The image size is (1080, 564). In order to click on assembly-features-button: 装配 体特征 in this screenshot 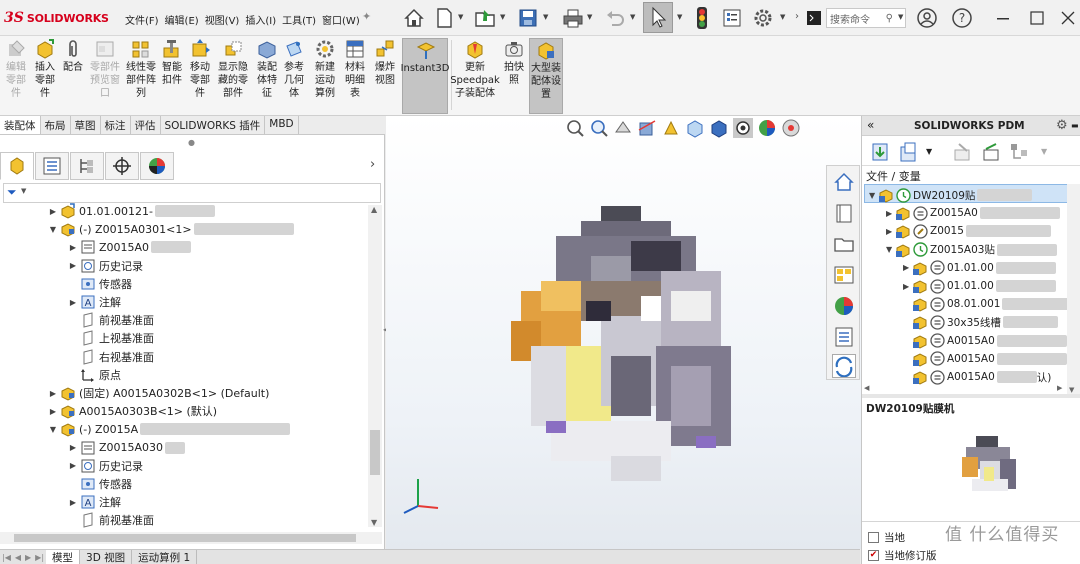, I will do `click(267, 69)`.